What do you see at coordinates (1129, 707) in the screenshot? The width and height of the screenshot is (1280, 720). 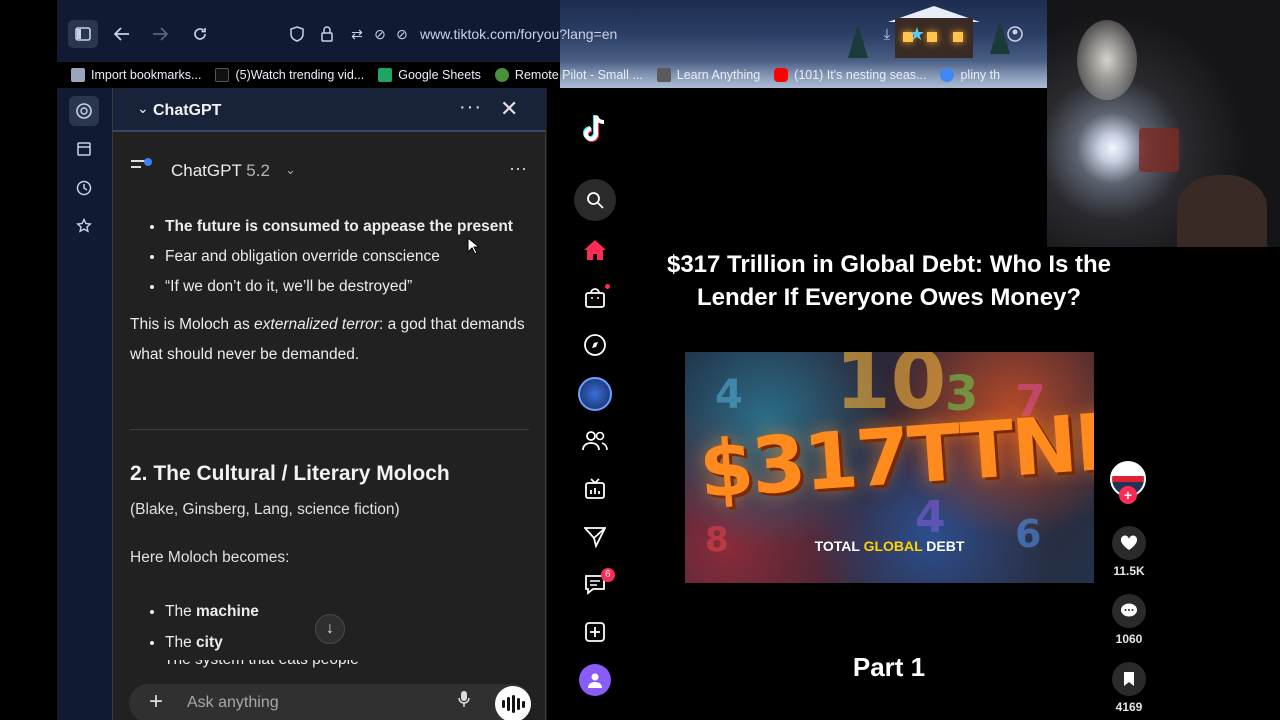 I see `save-count: 4169` at bounding box center [1129, 707].